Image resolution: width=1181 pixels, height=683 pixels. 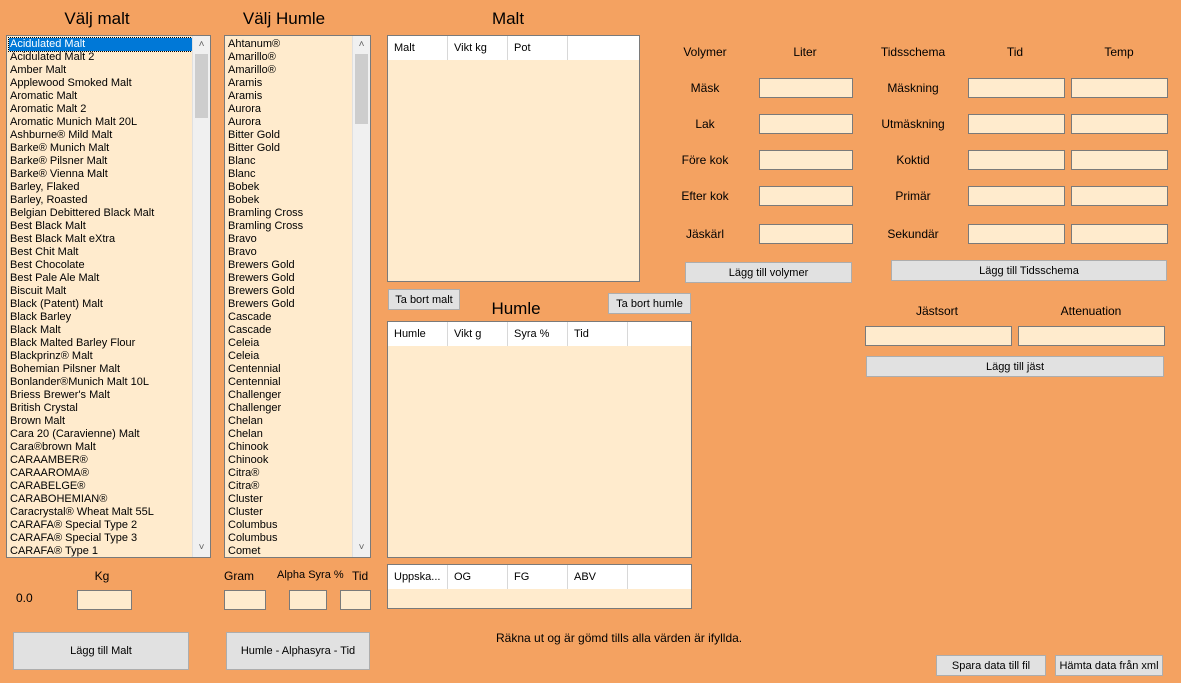 What do you see at coordinates (100, 538) in the screenshot?
I see `list-item: CARAFA® Special Type 3` at bounding box center [100, 538].